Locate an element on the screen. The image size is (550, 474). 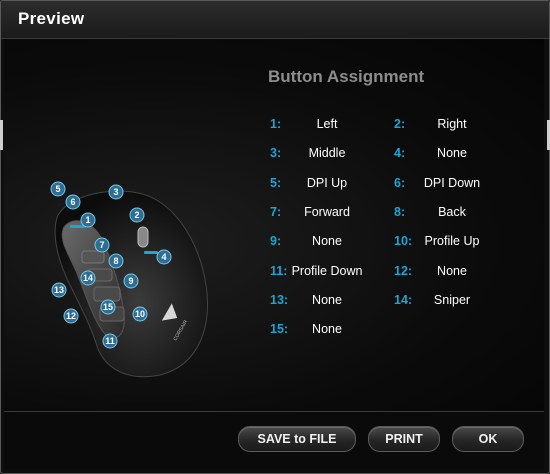
svg-text: 15 is located at coordinates (108, 307).